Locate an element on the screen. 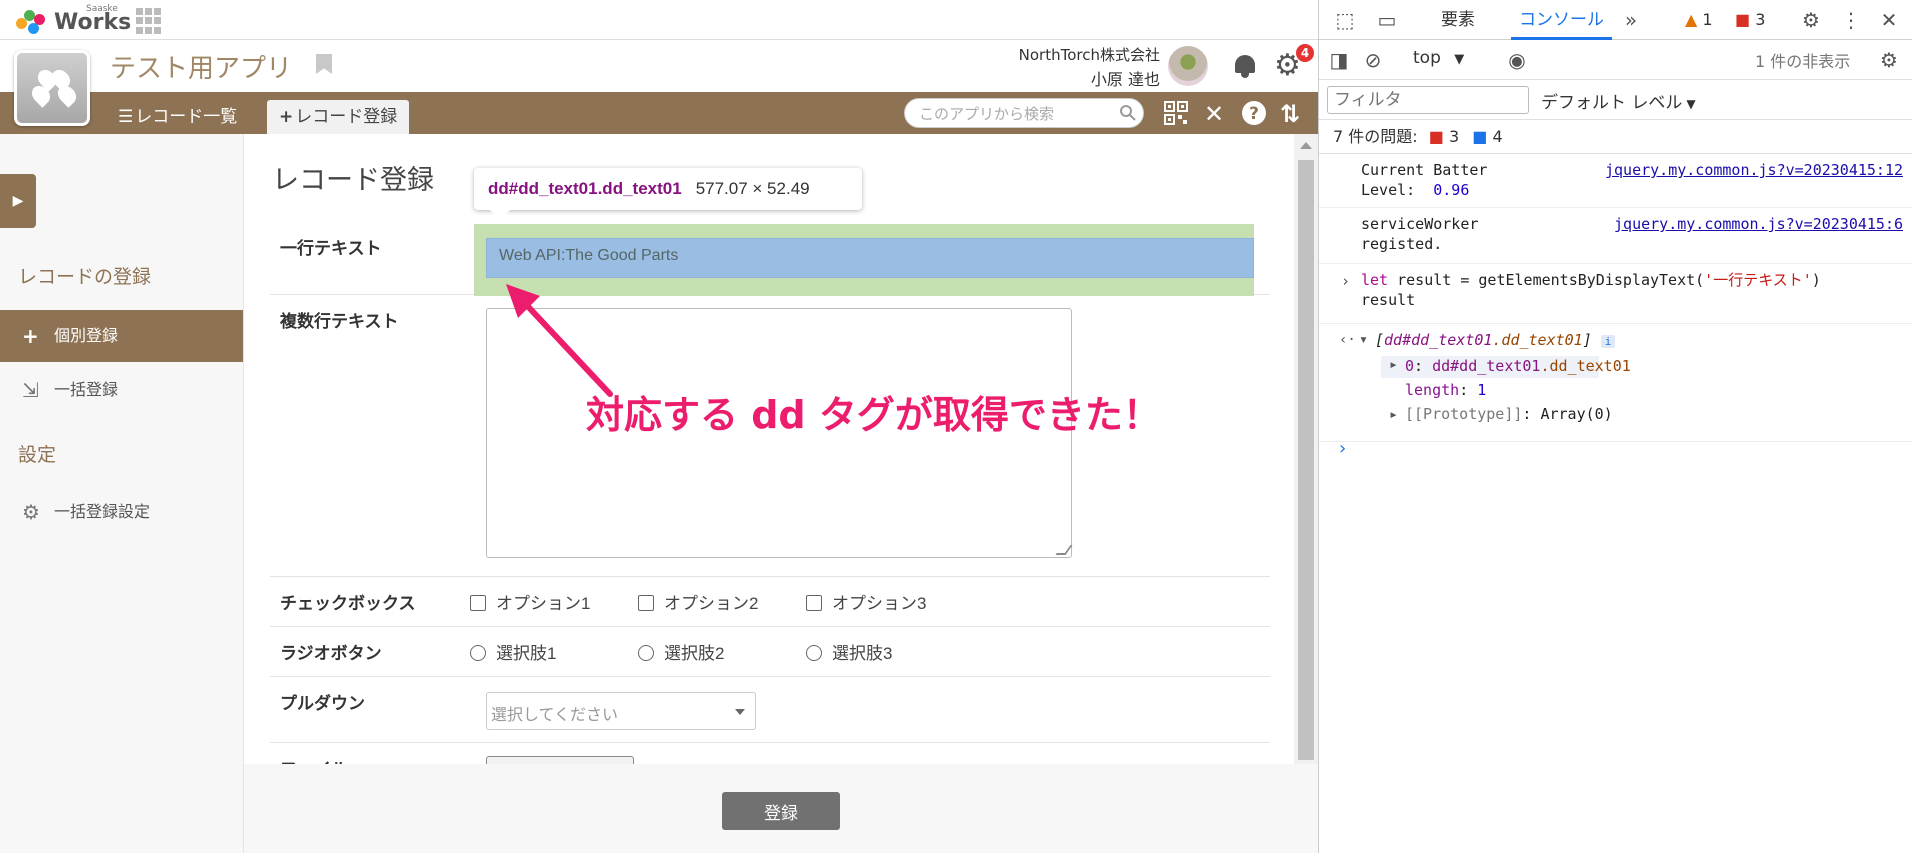 The height and width of the screenshot is (853, 1912). eye-icon: ◉ is located at coordinates (1517, 60).